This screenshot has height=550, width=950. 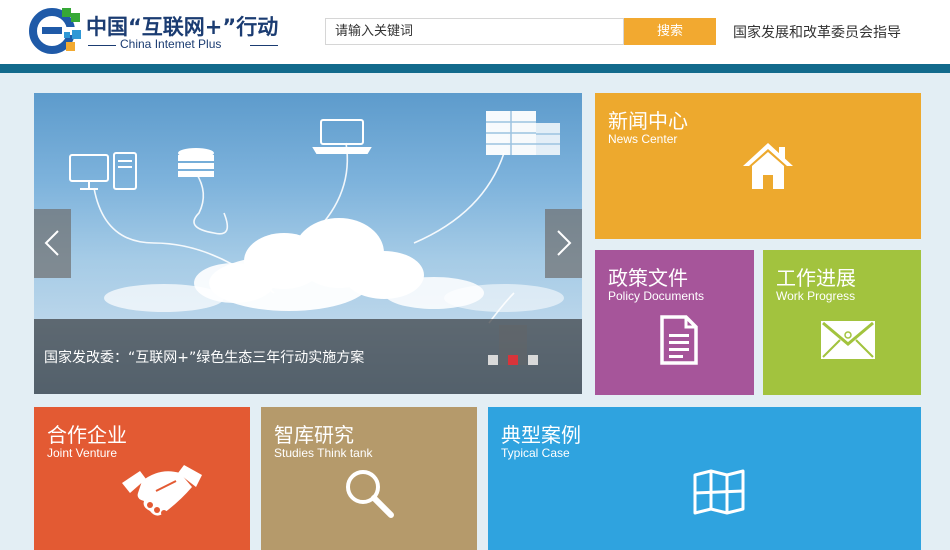 What do you see at coordinates (648, 121) in the screenshot?
I see `tile-title-cn: 新闻中心` at bounding box center [648, 121].